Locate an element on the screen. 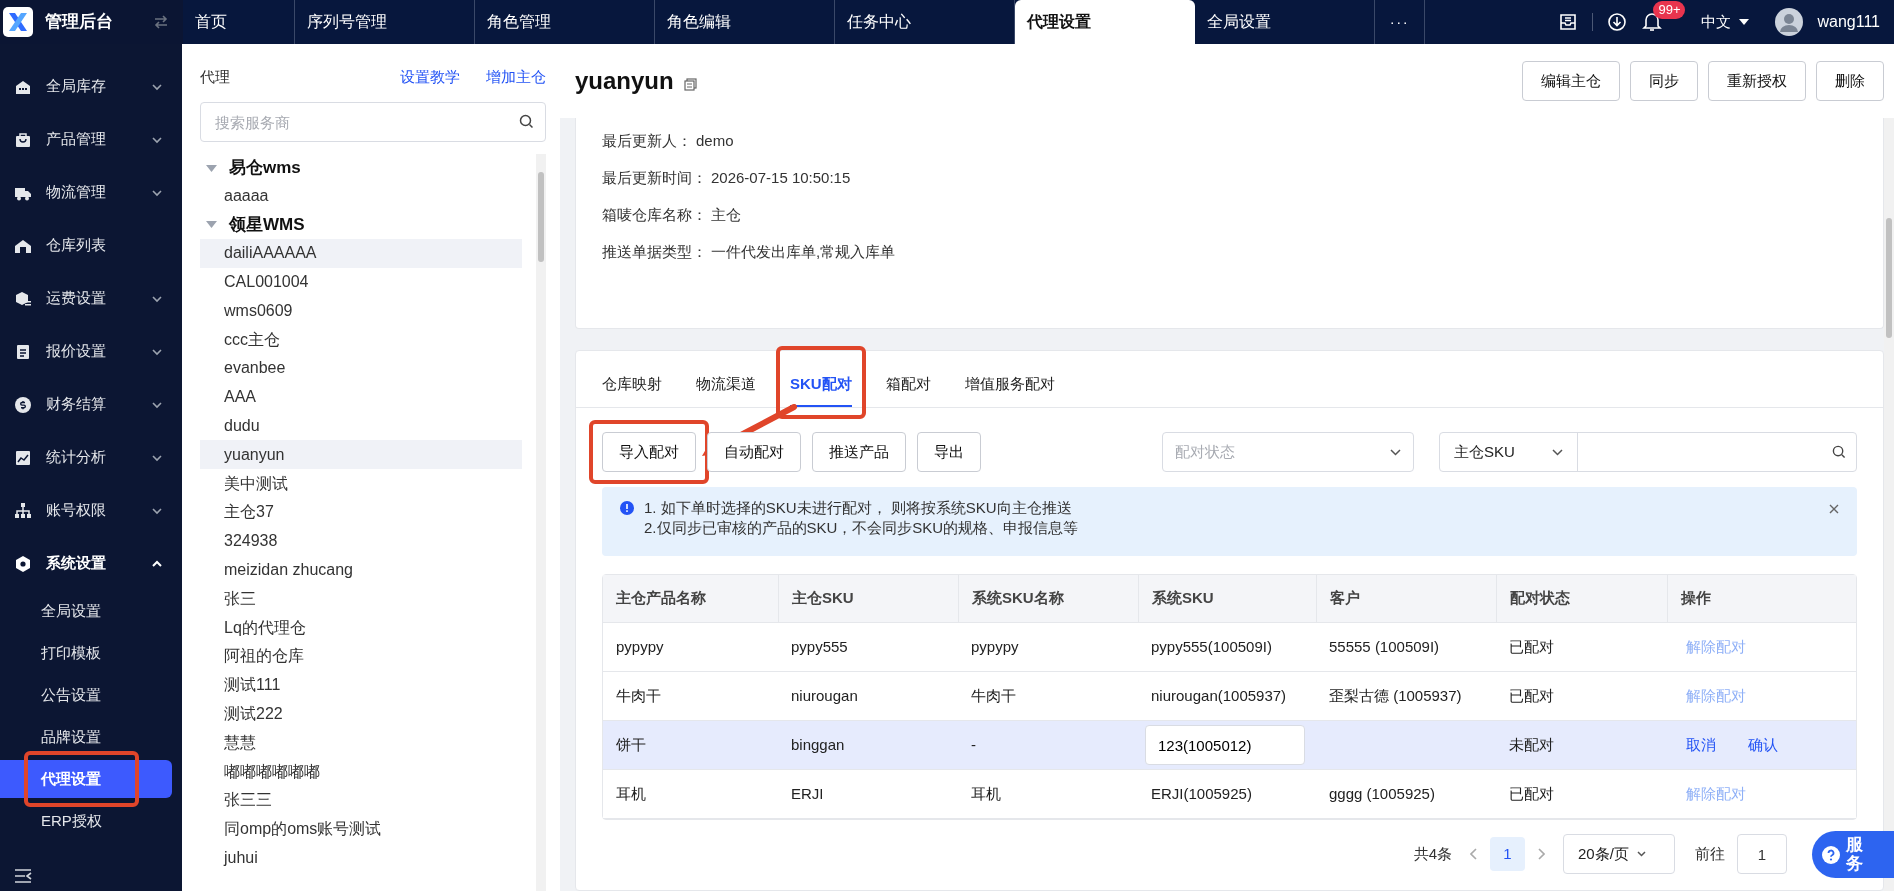  tab: 物流渠道 is located at coordinates (726, 385).